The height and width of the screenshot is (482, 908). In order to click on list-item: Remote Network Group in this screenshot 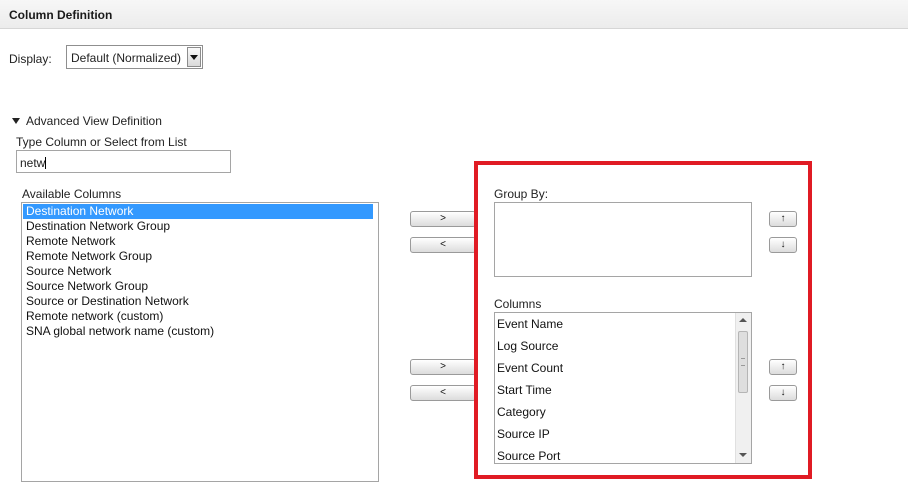, I will do `click(200, 256)`.